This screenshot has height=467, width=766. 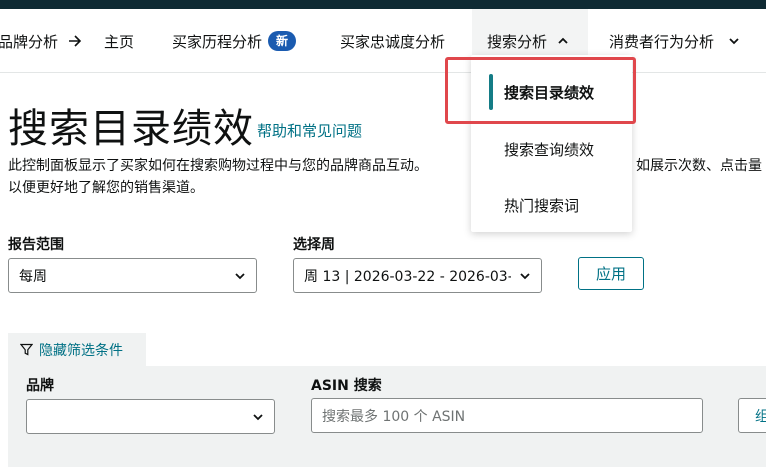 I want to click on dropdown-item-top-search-terms: 热门搜索词, so click(x=551, y=205).